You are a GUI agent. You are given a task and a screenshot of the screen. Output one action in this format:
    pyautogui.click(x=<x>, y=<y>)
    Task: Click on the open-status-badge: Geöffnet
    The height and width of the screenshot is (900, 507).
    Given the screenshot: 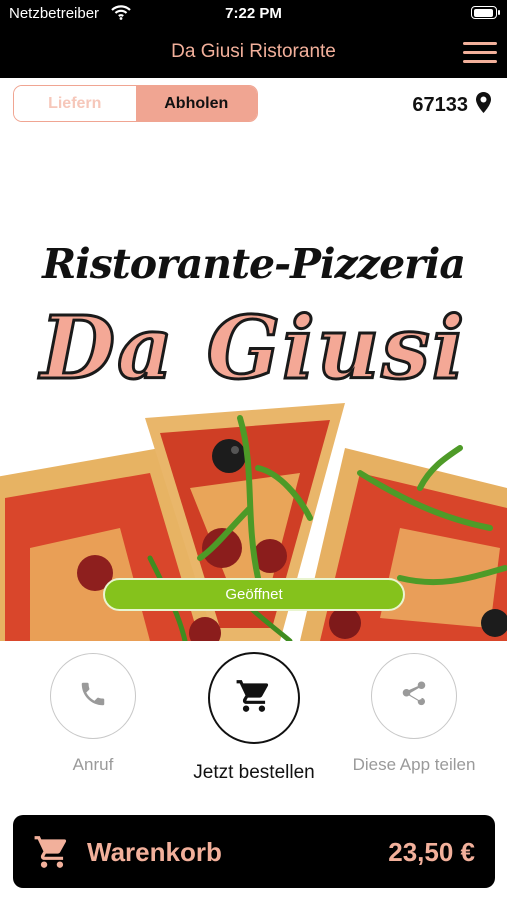 What is the action you would take?
    pyautogui.click(x=254, y=594)
    